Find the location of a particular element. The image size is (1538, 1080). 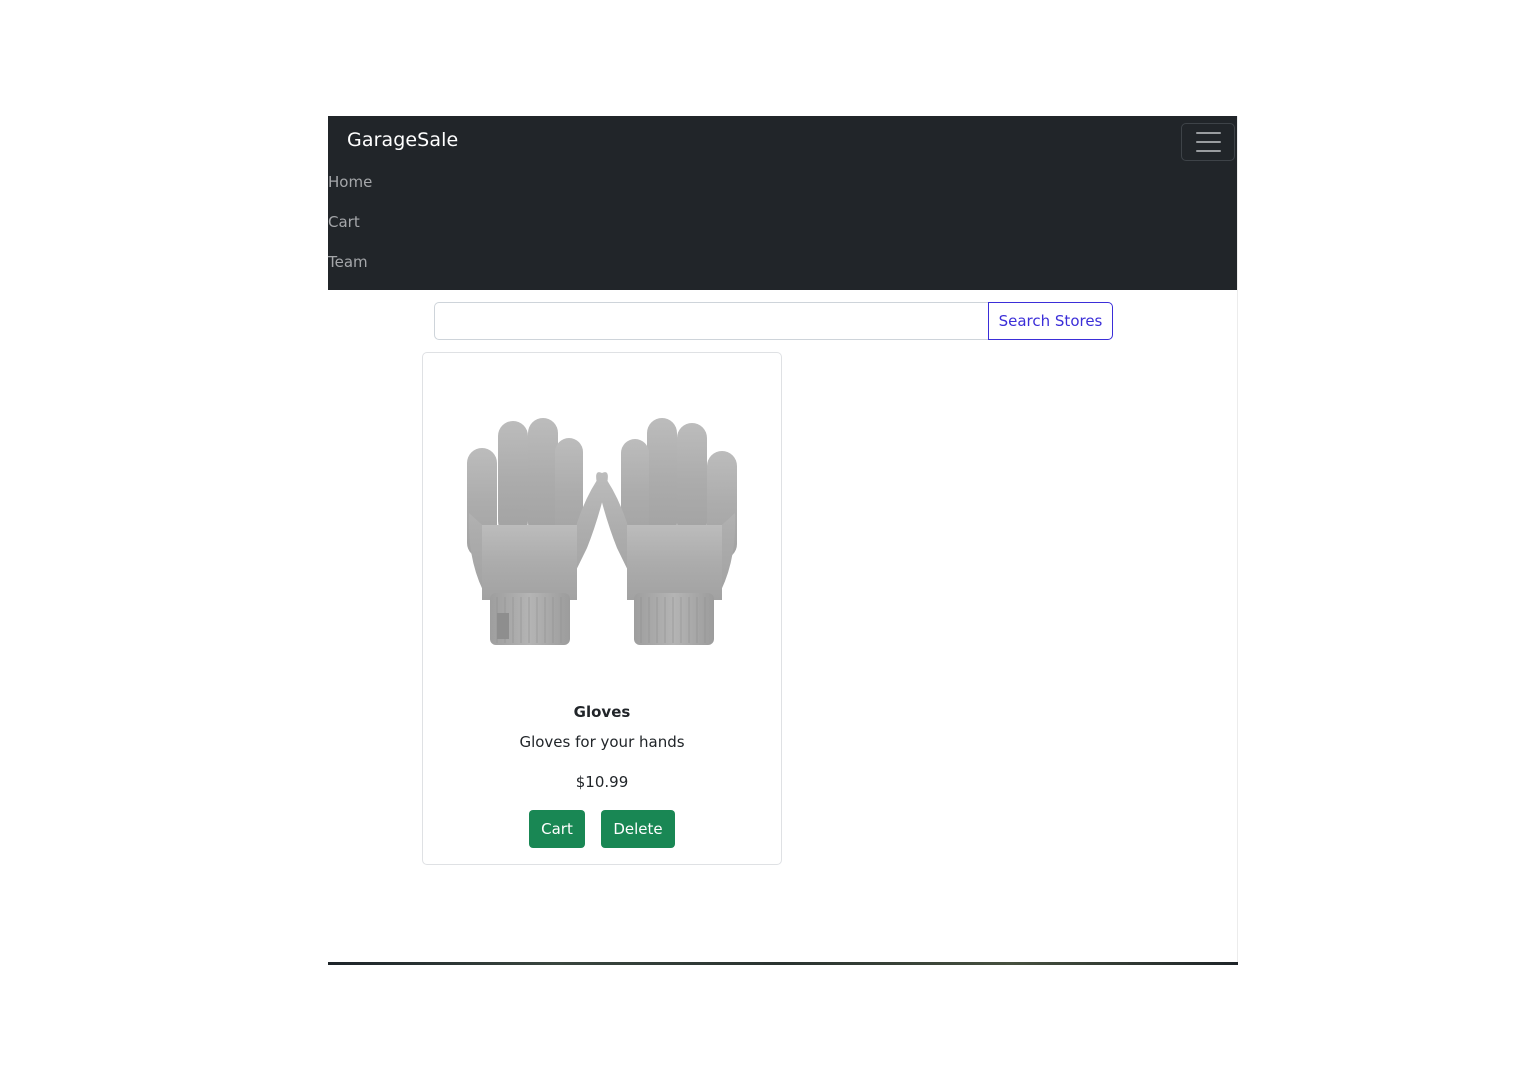

gloves-image is located at coordinates (602, 531).